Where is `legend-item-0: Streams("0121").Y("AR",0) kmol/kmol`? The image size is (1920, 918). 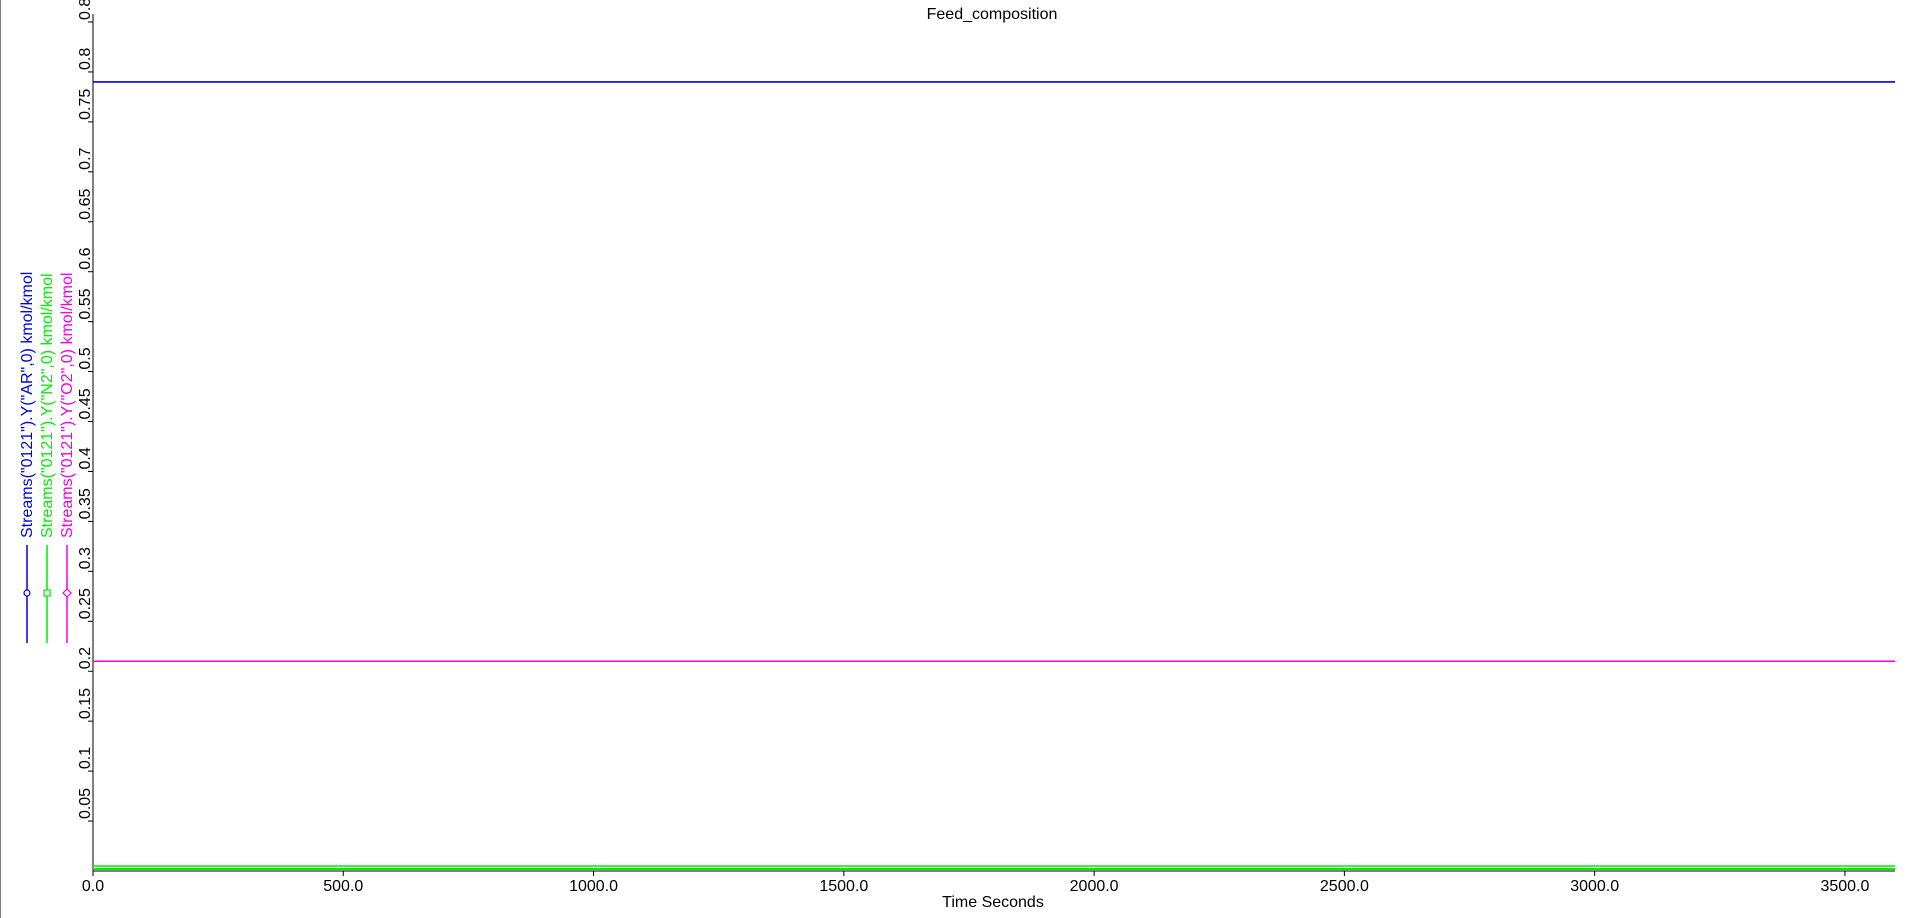 legend-item-0: Streams("0121").Y("AR",0) kmol/kmol is located at coordinates (27, 457).